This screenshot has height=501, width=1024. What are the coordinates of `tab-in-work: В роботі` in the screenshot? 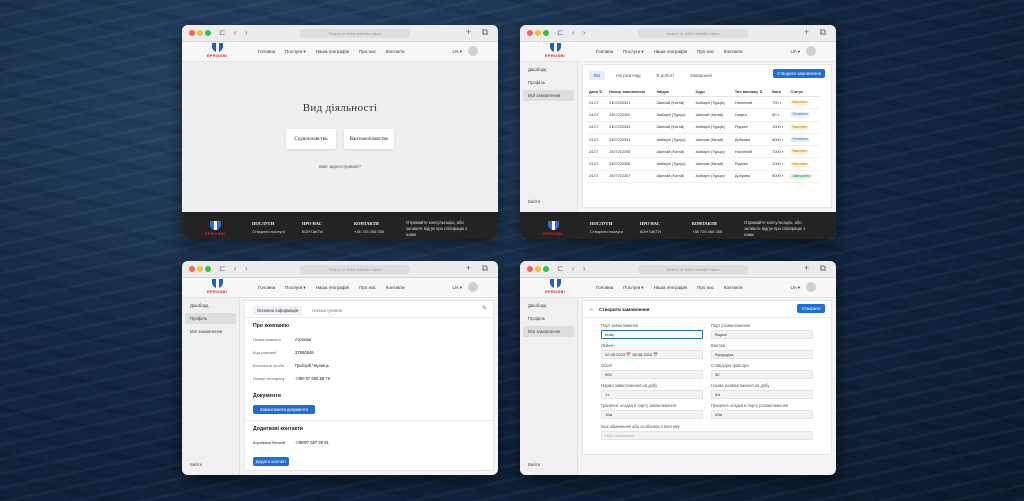 It's located at (665, 75).